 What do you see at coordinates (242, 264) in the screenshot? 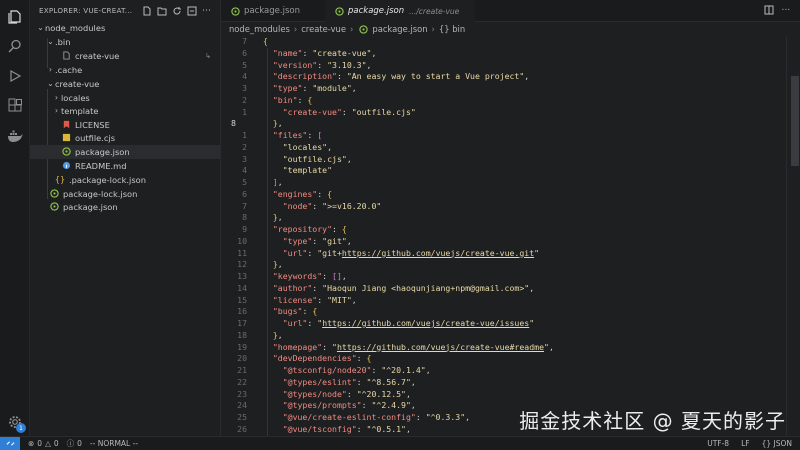
I see `line-number: 12` at bounding box center [242, 264].